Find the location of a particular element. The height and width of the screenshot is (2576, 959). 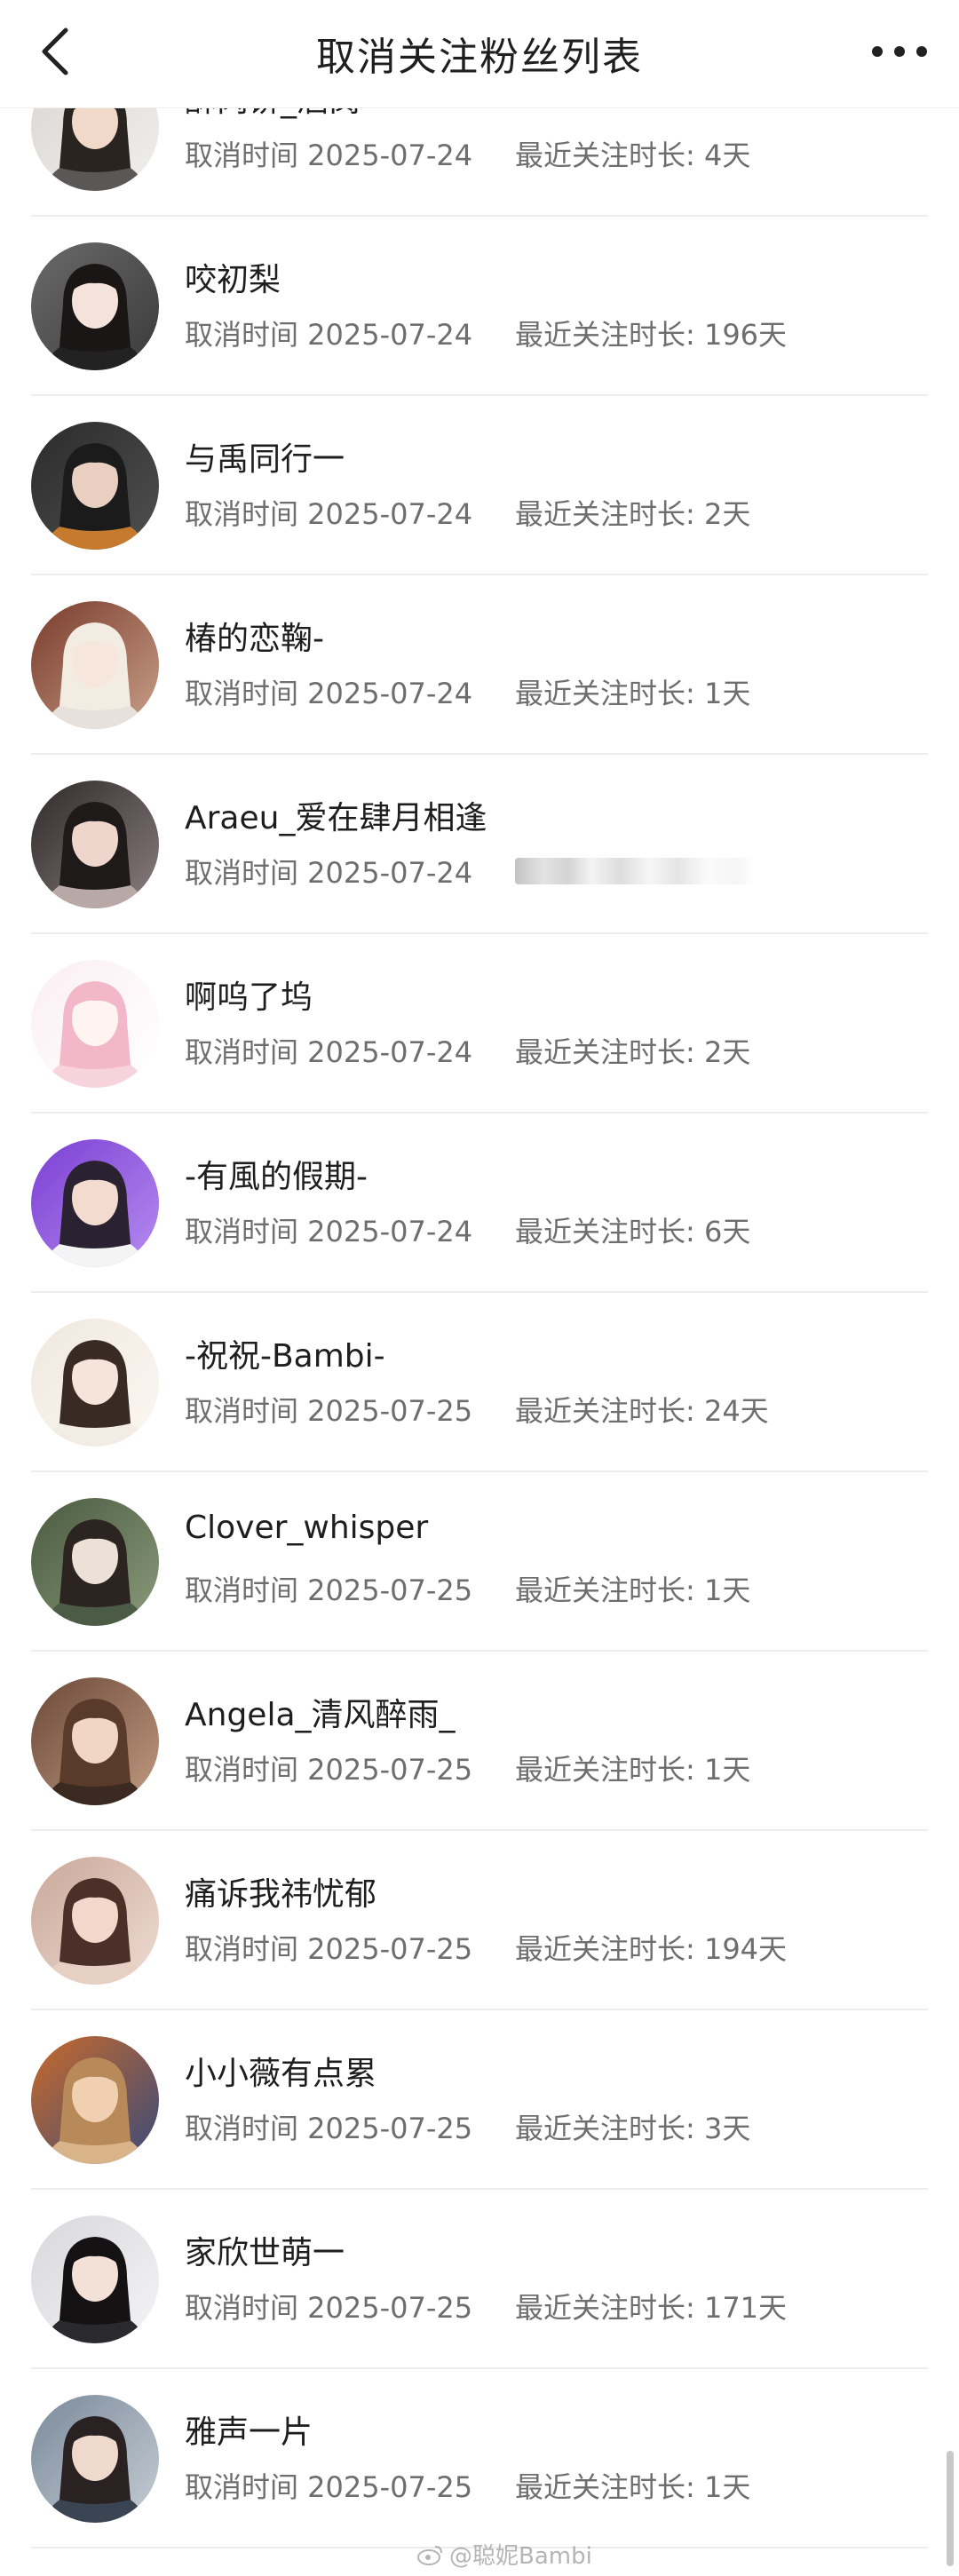

list-item: 椿的恋鞠- 取消时间 2025-07-24 最近关注时长: 1天 is located at coordinates (479, 665).